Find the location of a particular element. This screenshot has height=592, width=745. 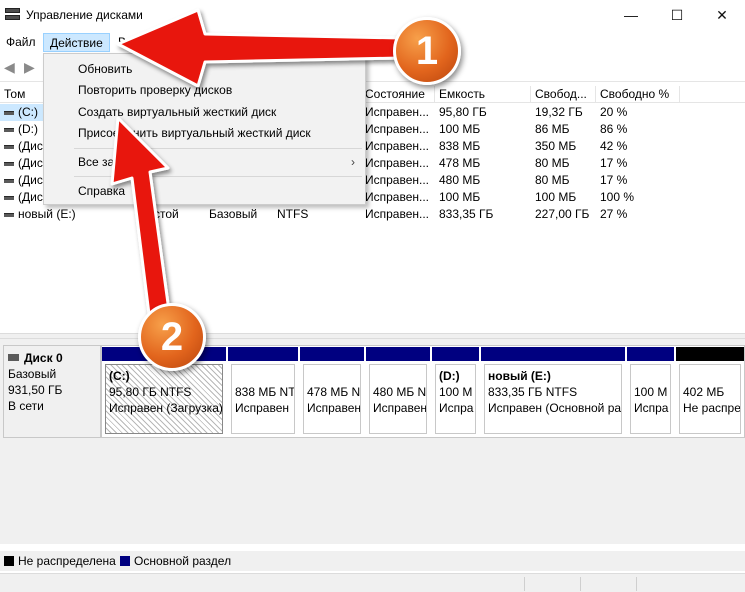

volume-layout: стой is located at coordinates (166, 214).